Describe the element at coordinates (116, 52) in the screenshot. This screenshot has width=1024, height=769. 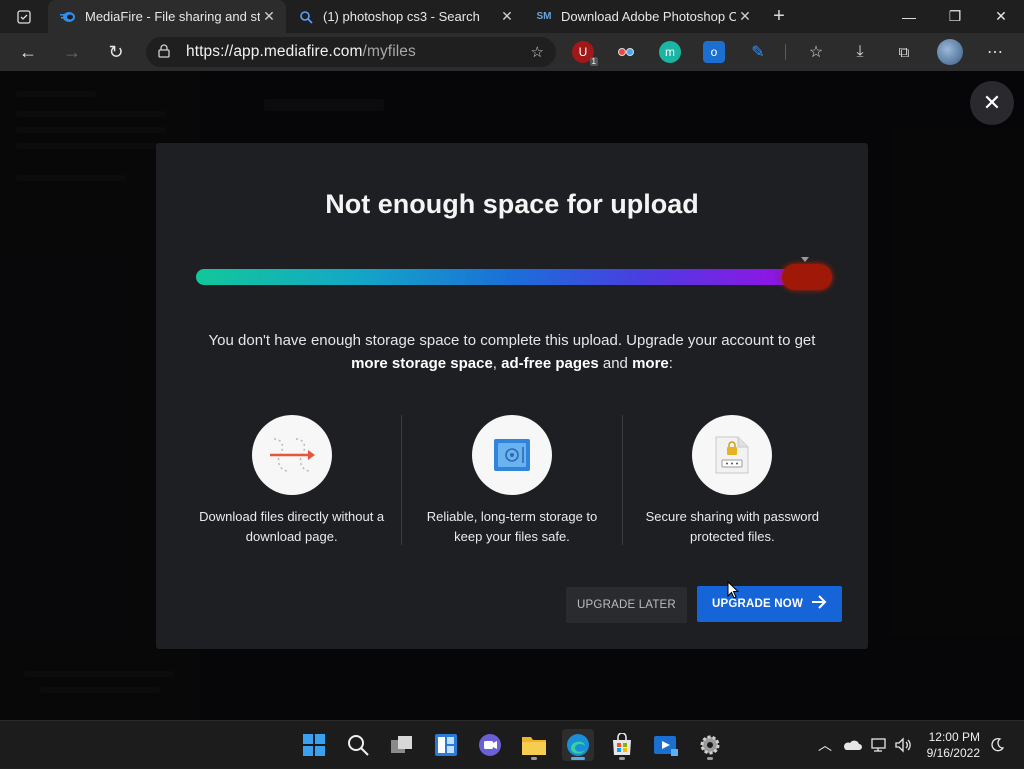
I see `refresh-icon: ↻` at that location.